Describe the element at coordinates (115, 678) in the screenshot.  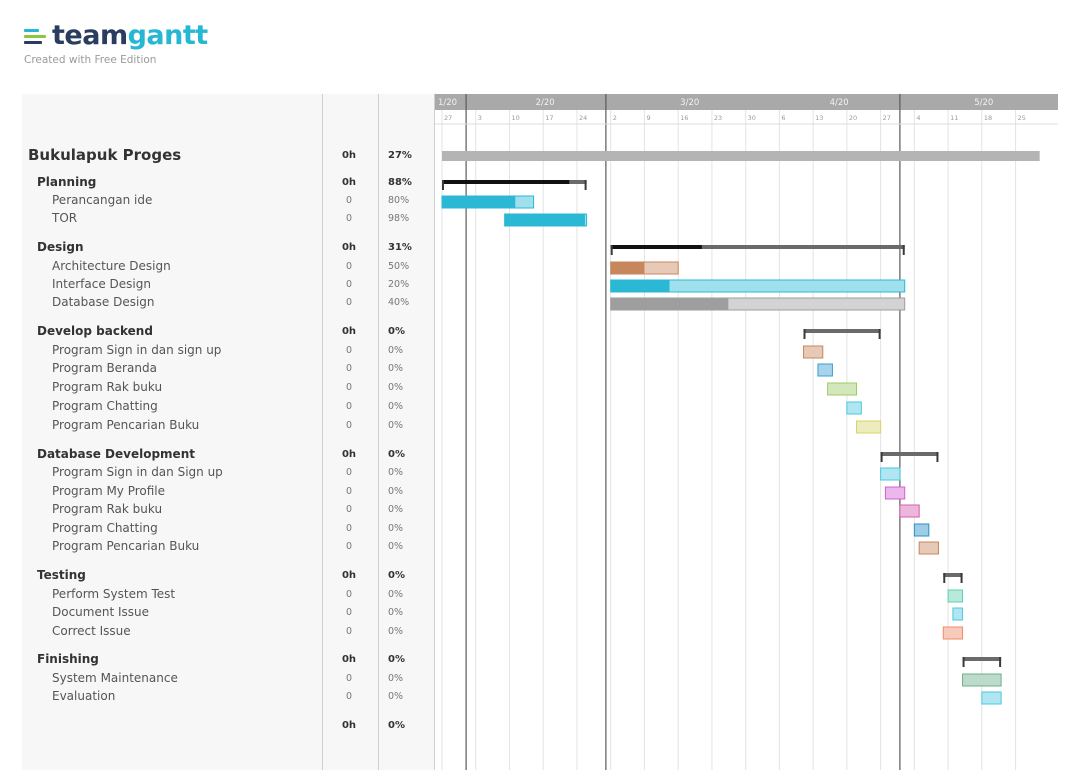
I see `task-name: System Maintenance` at that location.